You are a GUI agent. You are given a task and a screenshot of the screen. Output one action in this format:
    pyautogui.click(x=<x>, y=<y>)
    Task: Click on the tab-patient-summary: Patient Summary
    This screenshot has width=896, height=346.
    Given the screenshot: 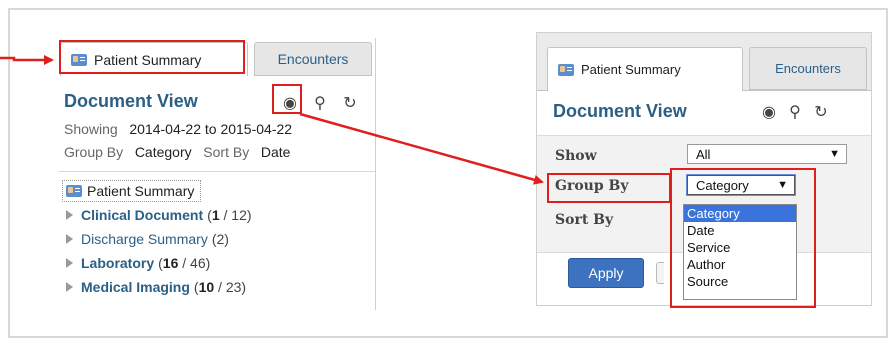 What is the action you would take?
    pyautogui.click(x=645, y=69)
    